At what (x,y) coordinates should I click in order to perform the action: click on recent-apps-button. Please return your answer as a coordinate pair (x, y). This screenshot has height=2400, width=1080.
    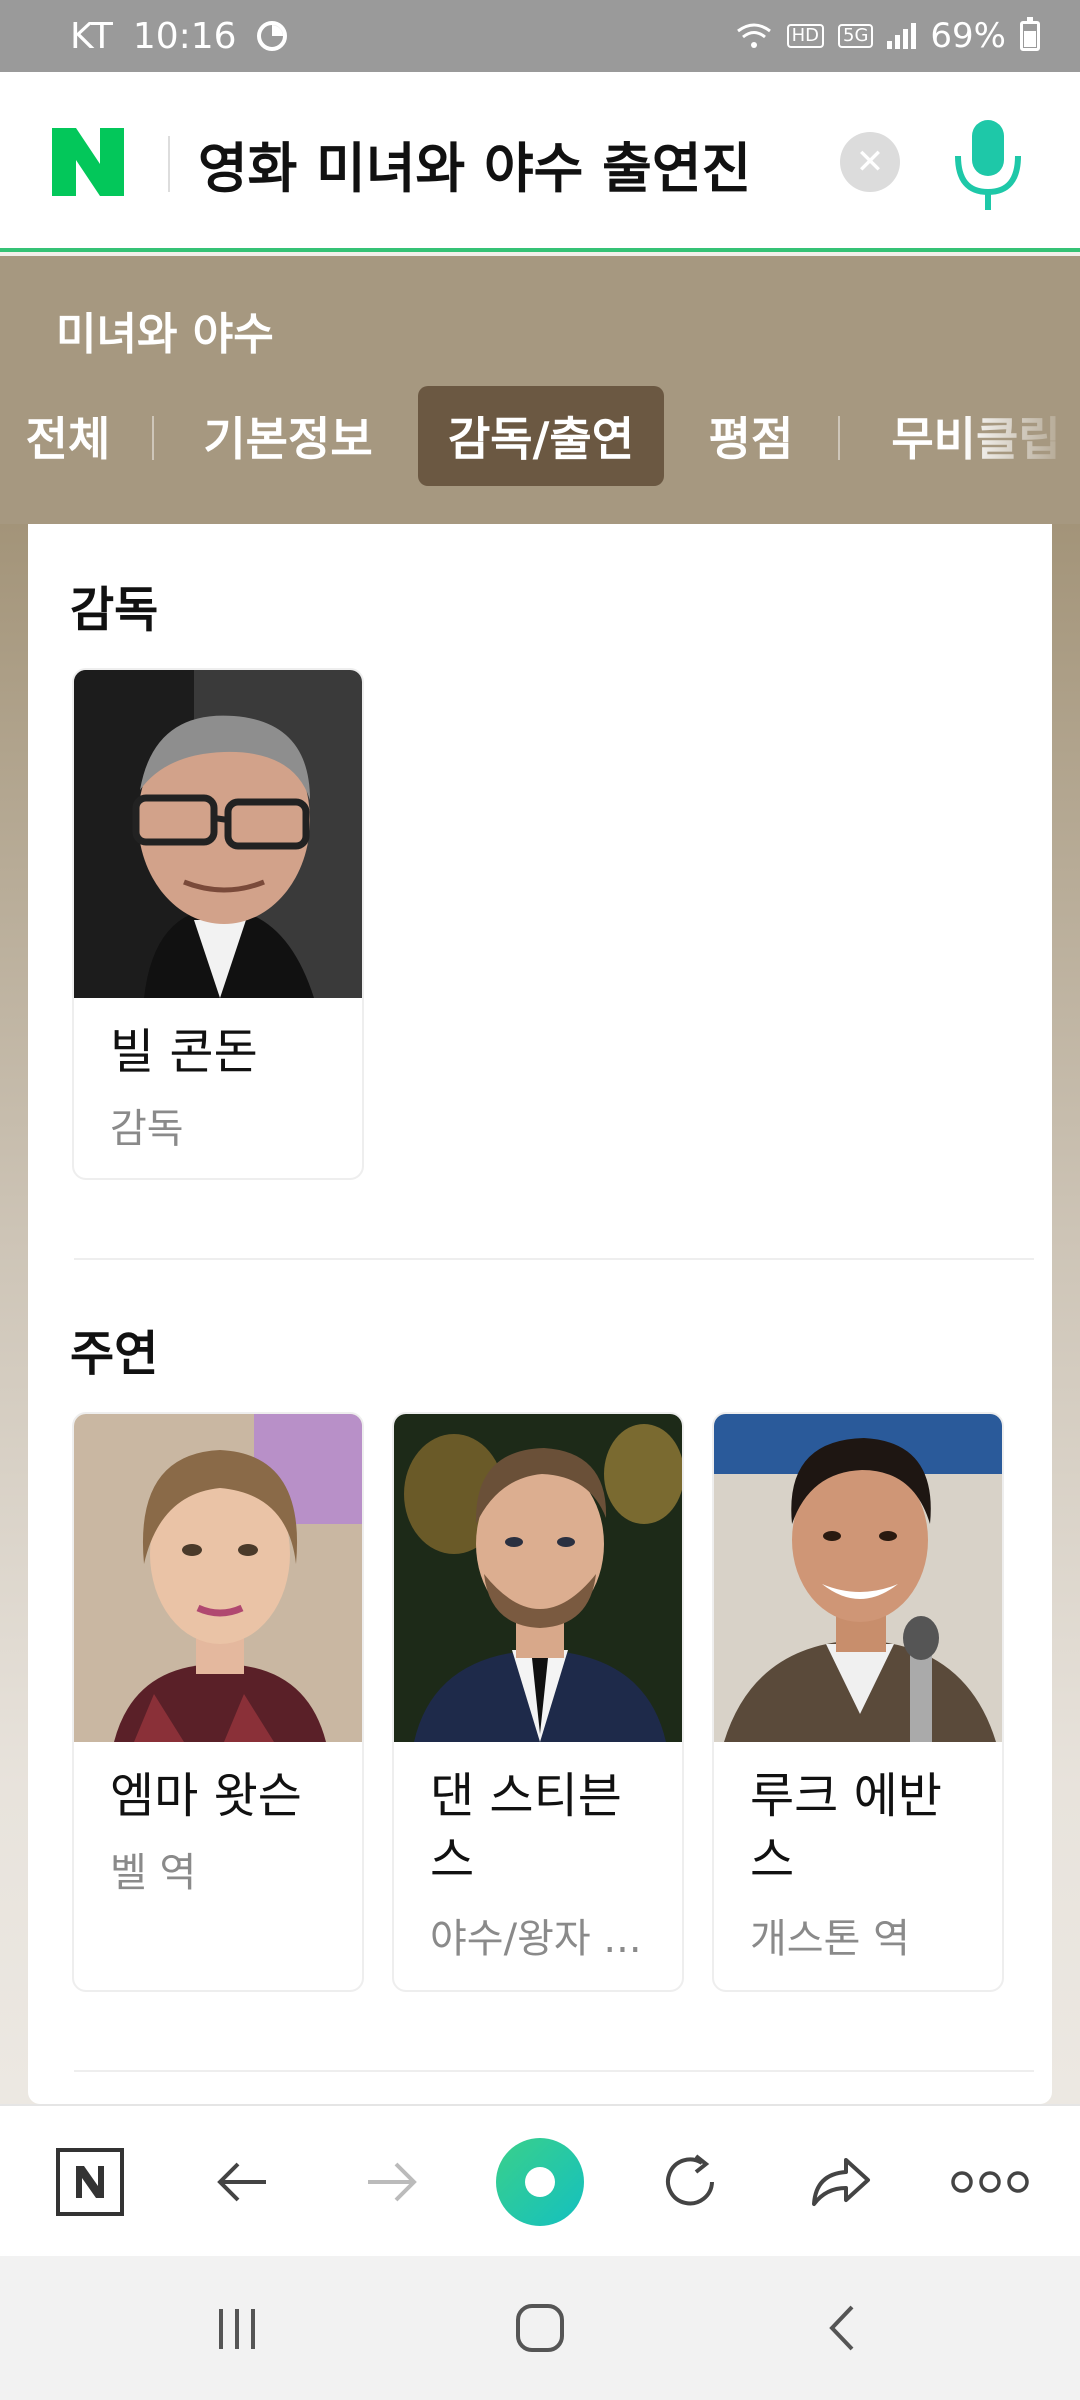
    Looking at the image, I should click on (238, 2328).